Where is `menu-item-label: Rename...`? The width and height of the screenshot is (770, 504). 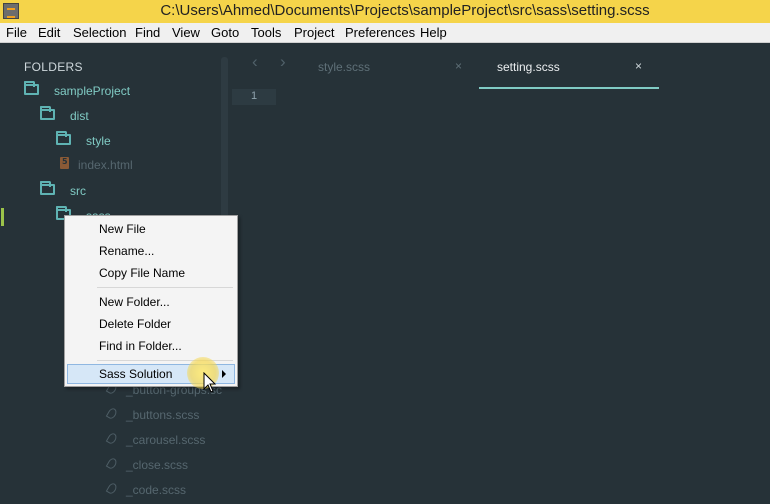
menu-item-label: Rename... is located at coordinates (127, 251).